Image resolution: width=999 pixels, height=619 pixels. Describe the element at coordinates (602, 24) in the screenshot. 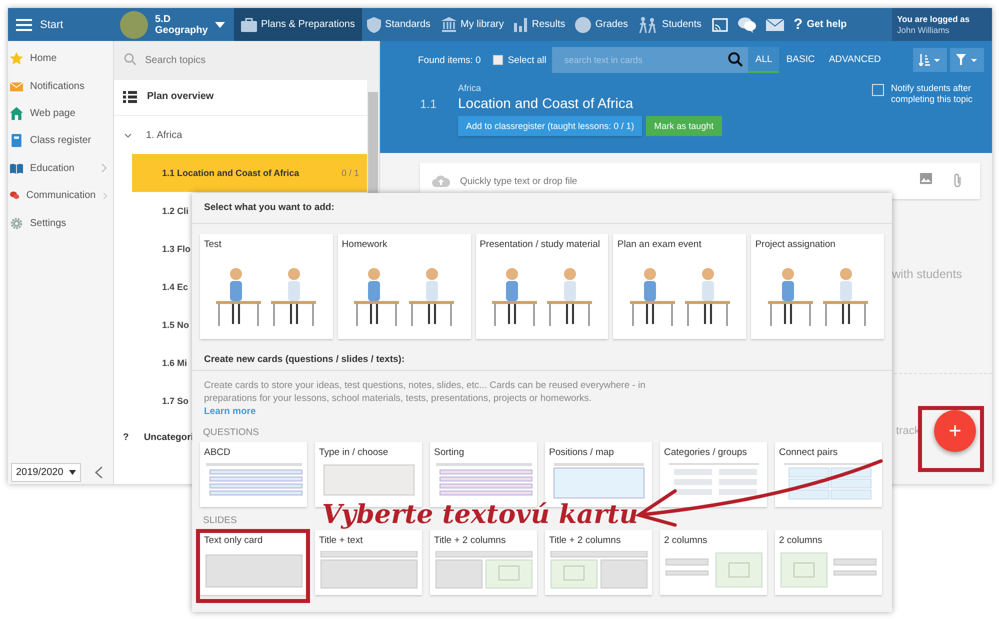

I see `nav-tab: Grades` at that location.